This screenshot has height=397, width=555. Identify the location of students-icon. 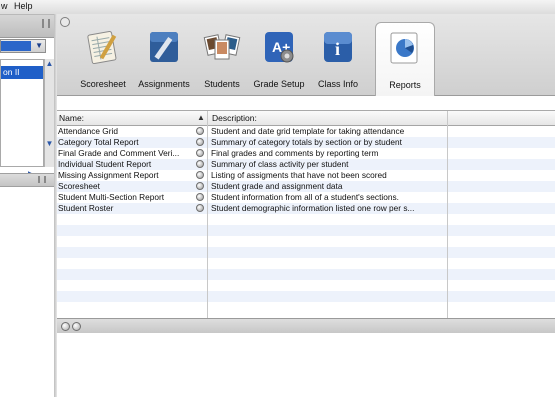
(222, 47).